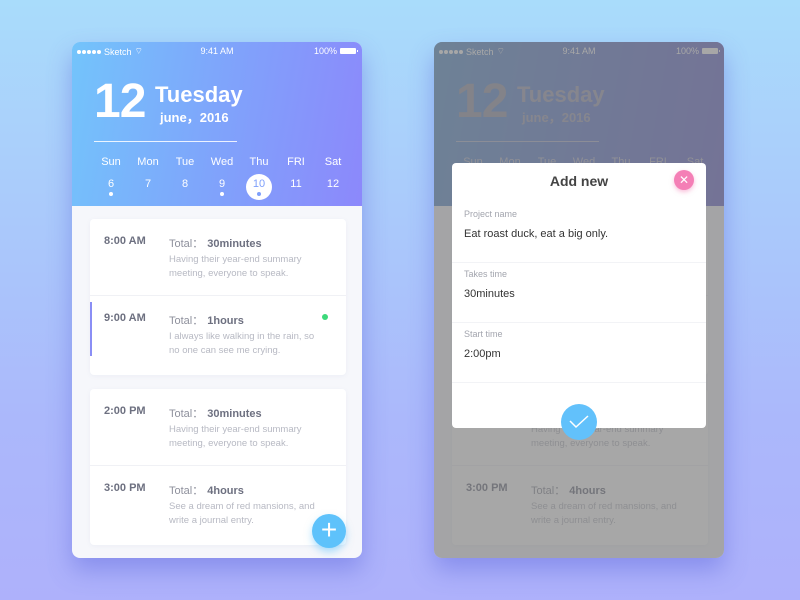 This screenshot has width=800, height=600. I want to click on month-year-label: june，2016, so click(194, 117).